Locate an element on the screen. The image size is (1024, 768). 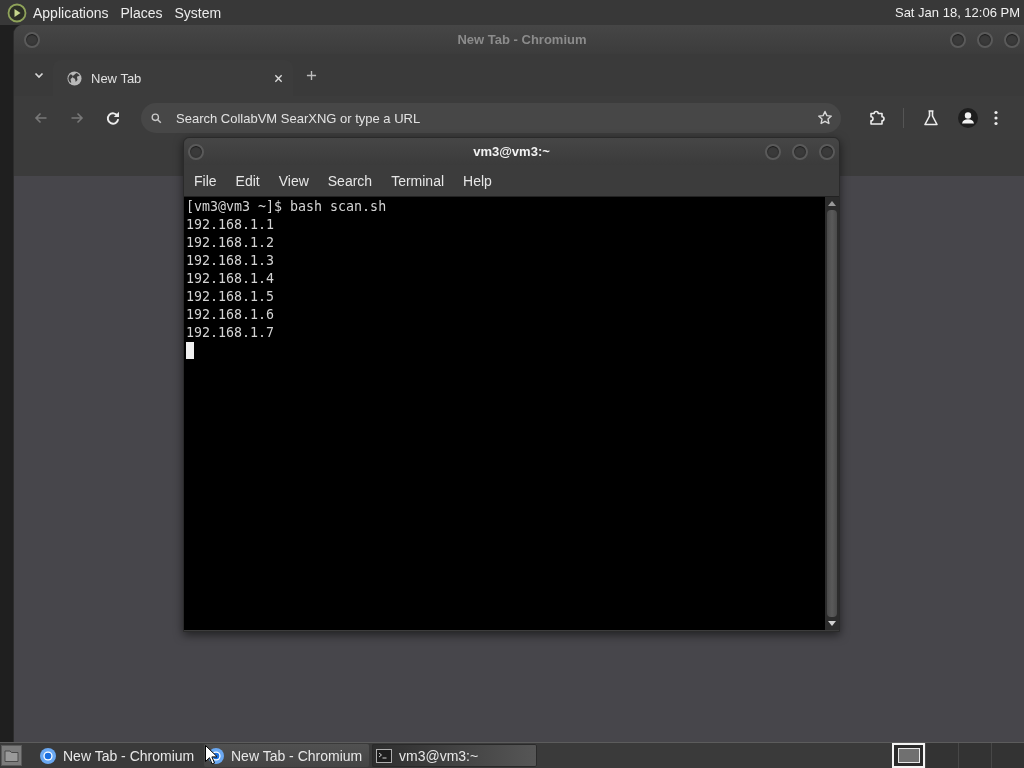
globe-icon is located at coordinates (74, 78).